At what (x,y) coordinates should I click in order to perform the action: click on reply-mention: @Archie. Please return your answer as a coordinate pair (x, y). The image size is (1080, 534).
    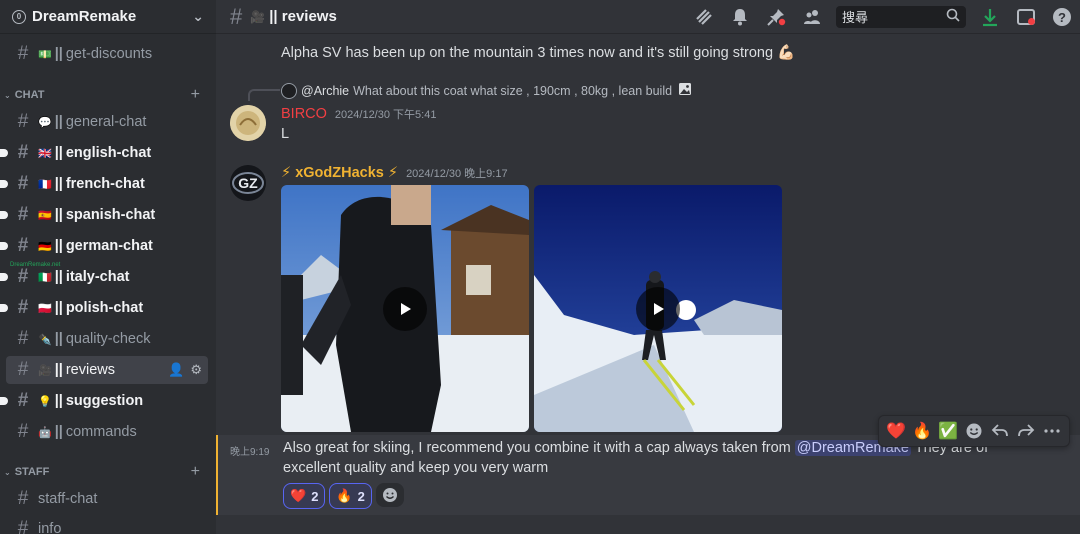
    Looking at the image, I should click on (325, 91).